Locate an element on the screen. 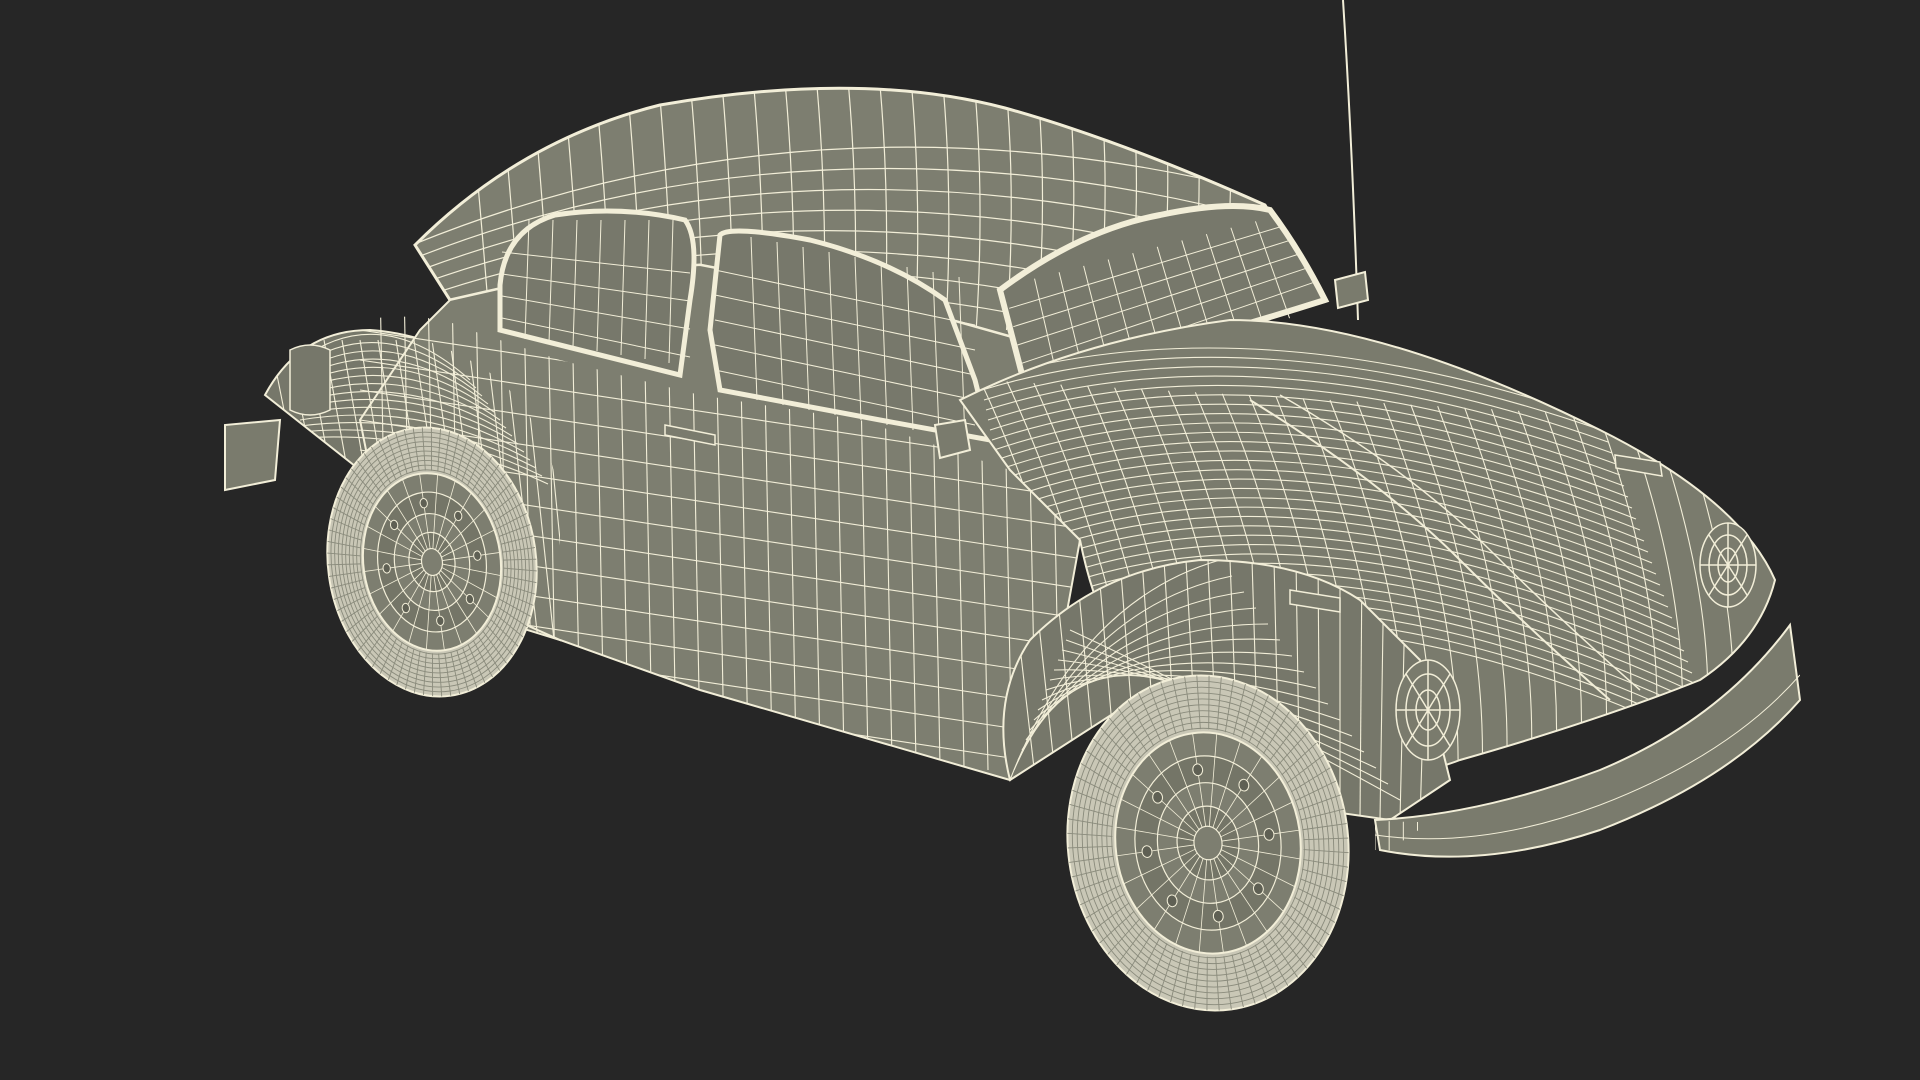 This screenshot has height=1080, width=1920. side-mirror is located at coordinates (952, 439).